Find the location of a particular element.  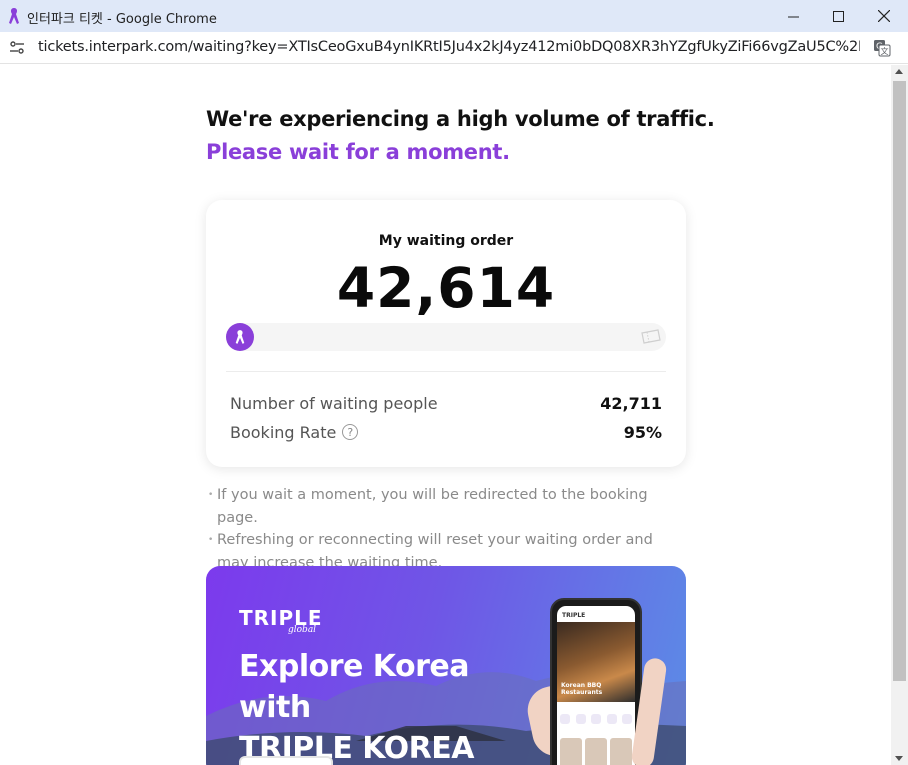

window-title: 인터파크 티켓 - Google Chrome is located at coordinates (122, 19).